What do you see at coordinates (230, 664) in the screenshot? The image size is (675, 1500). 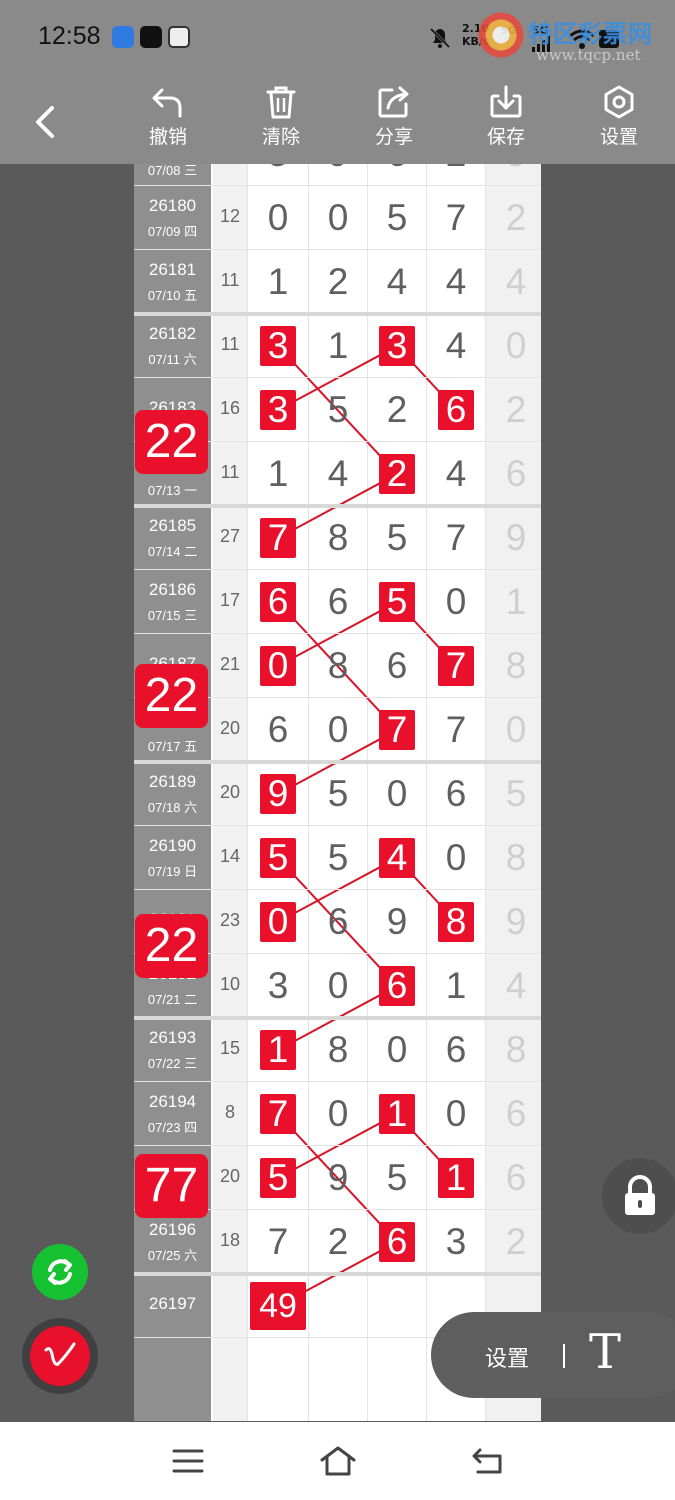 I see `digit-sum: 21` at bounding box center [230, 664].